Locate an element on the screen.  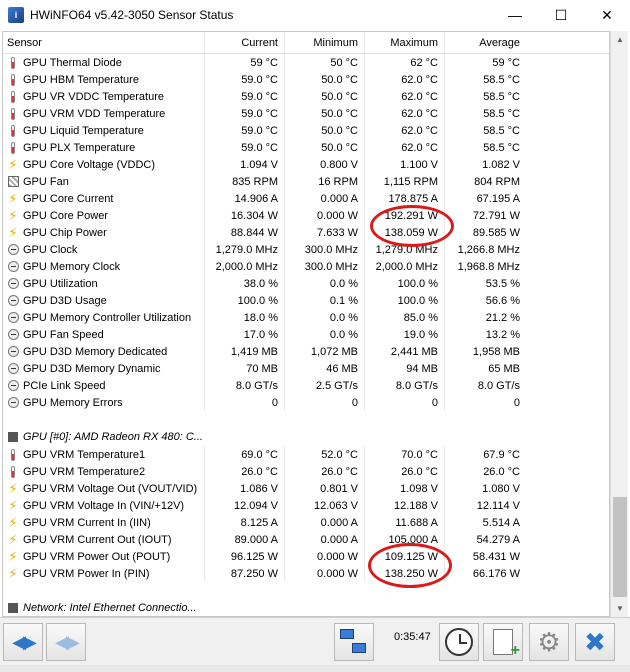
maximize-button: ☐ is located at coordinates (561, 15).